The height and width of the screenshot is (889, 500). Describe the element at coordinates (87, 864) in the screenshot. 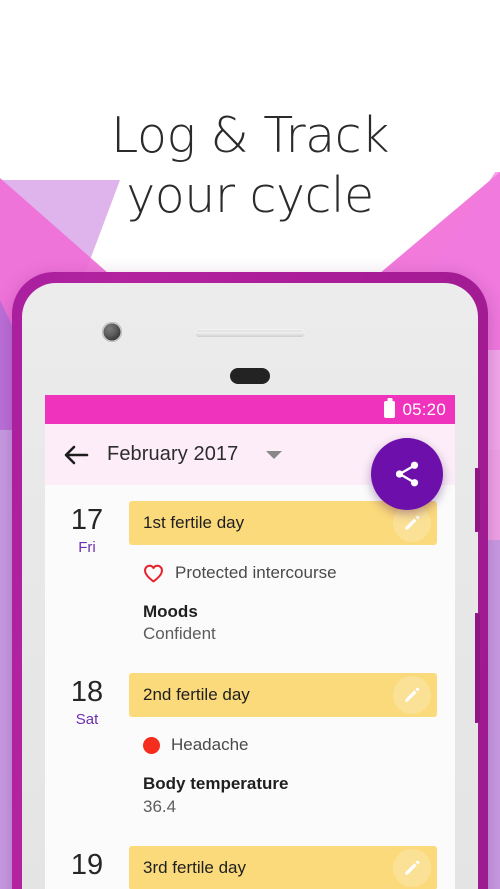

I see `day-number: 19` at that location.